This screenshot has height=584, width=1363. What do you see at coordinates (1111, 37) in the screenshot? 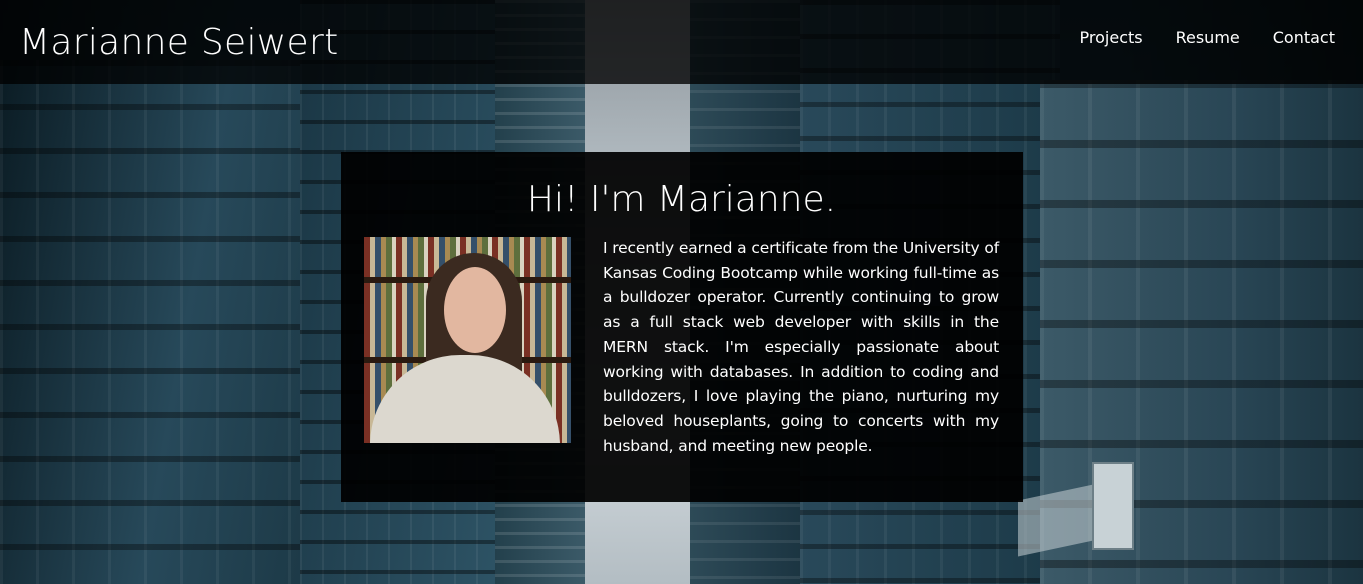
I see `nav-link-projects: Projects` at bounding box center [1111, 37].